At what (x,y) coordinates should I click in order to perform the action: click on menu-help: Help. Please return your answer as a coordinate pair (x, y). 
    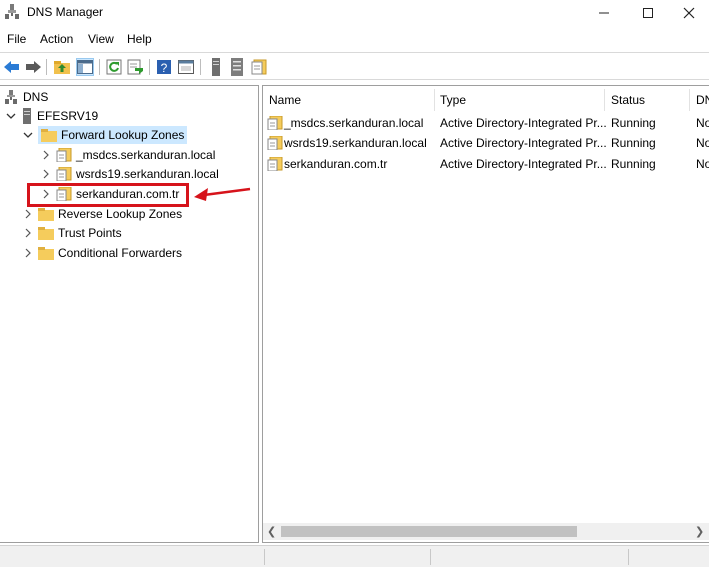
    Looking at the image, I should click on (139, 39).